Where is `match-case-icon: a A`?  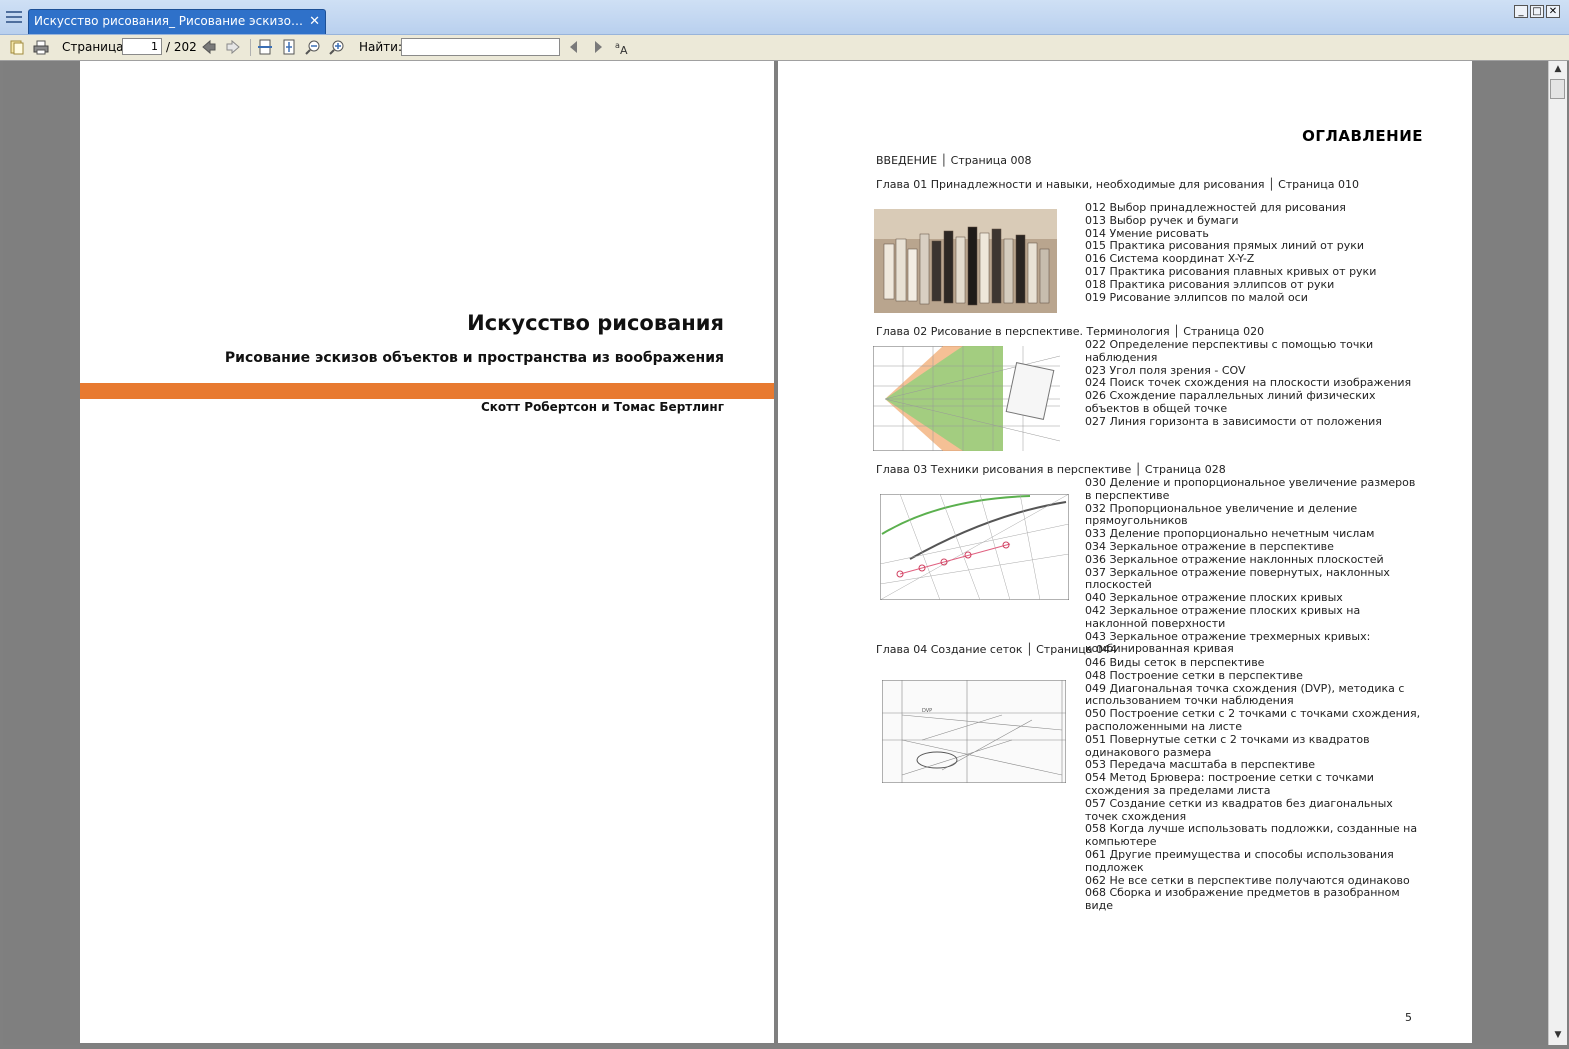
match-case-icon: a A is located at coordinates (622, 47).